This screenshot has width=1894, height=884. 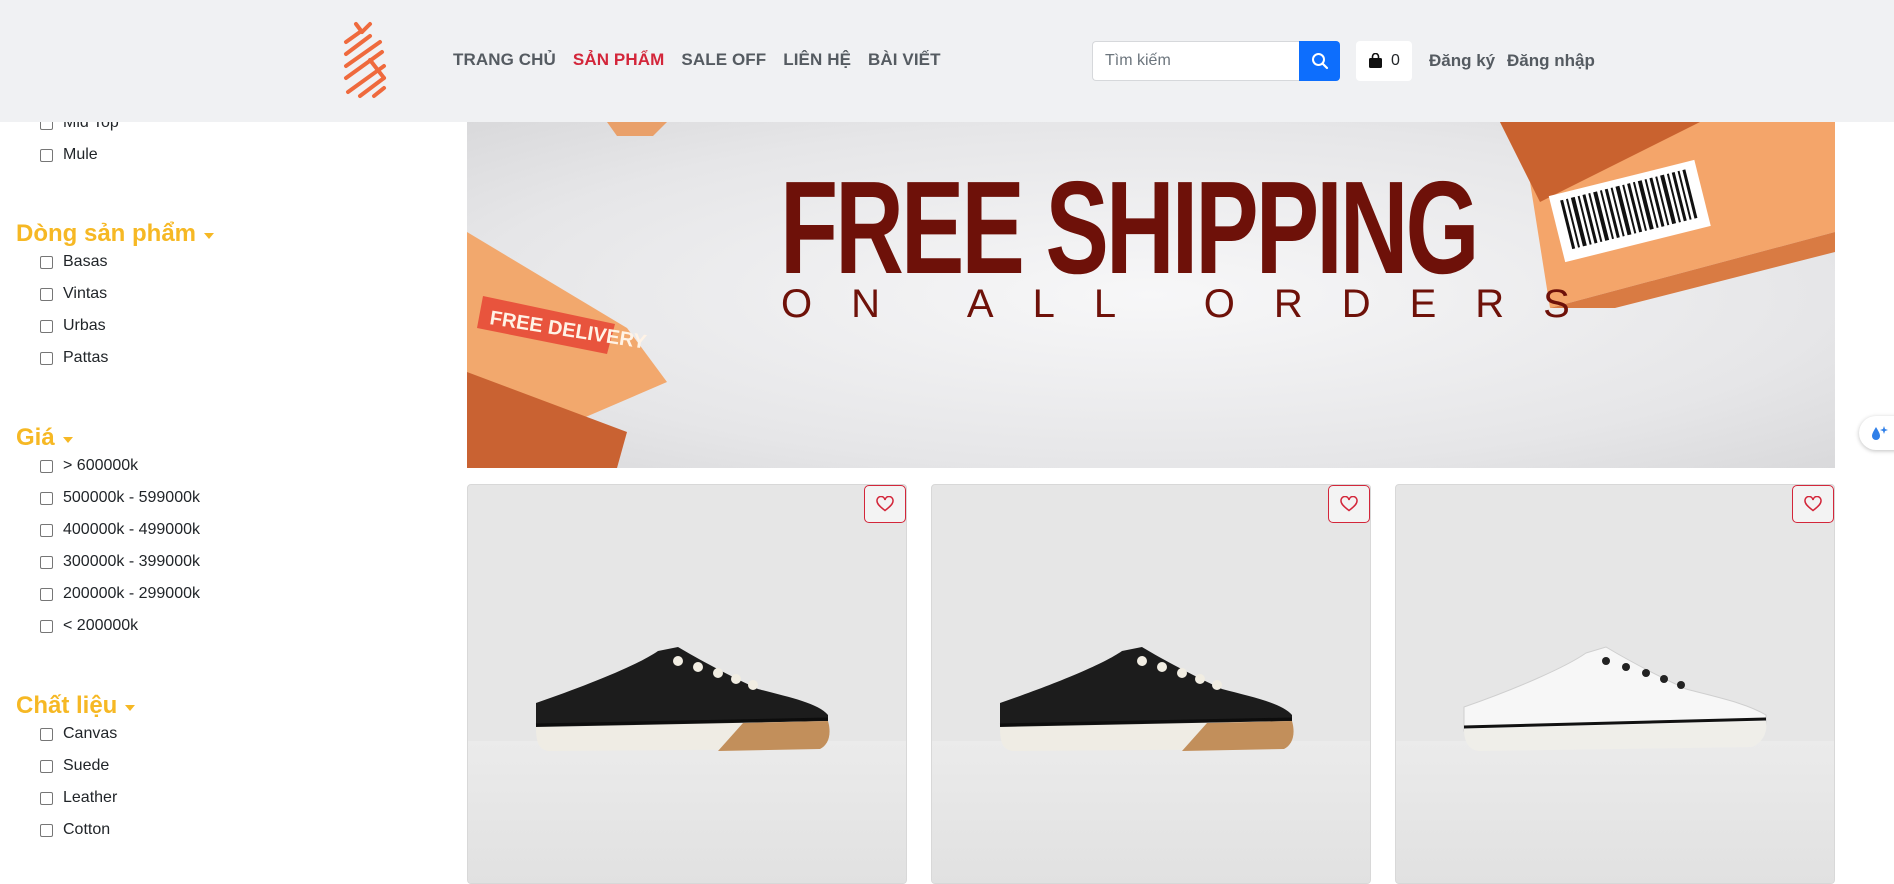 I want to click on filter-title-text: Giá, so click(x=35, y=437).